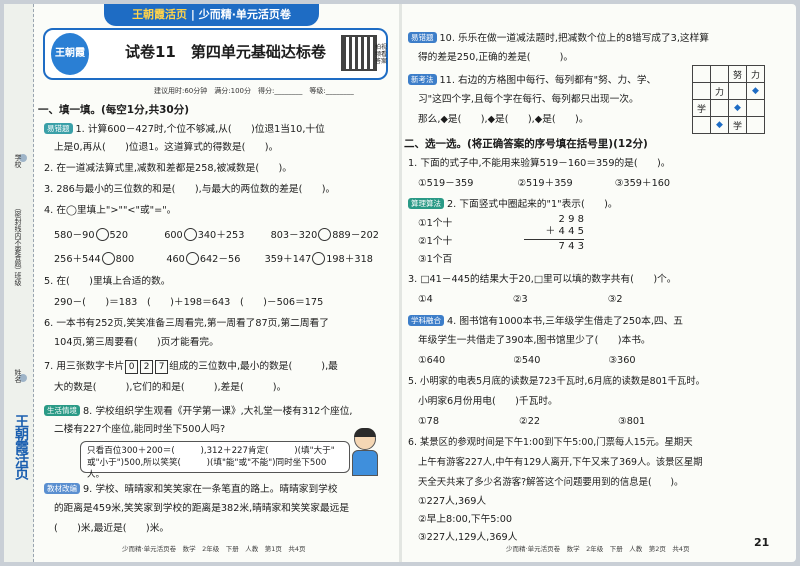 Image resolution: width=800 pixels, height=566 pixels. Describe the element at coordinates (496, 57) in the screenshot. I see `q10-line2: 得的差是250,正确的差是( )。` at that location.